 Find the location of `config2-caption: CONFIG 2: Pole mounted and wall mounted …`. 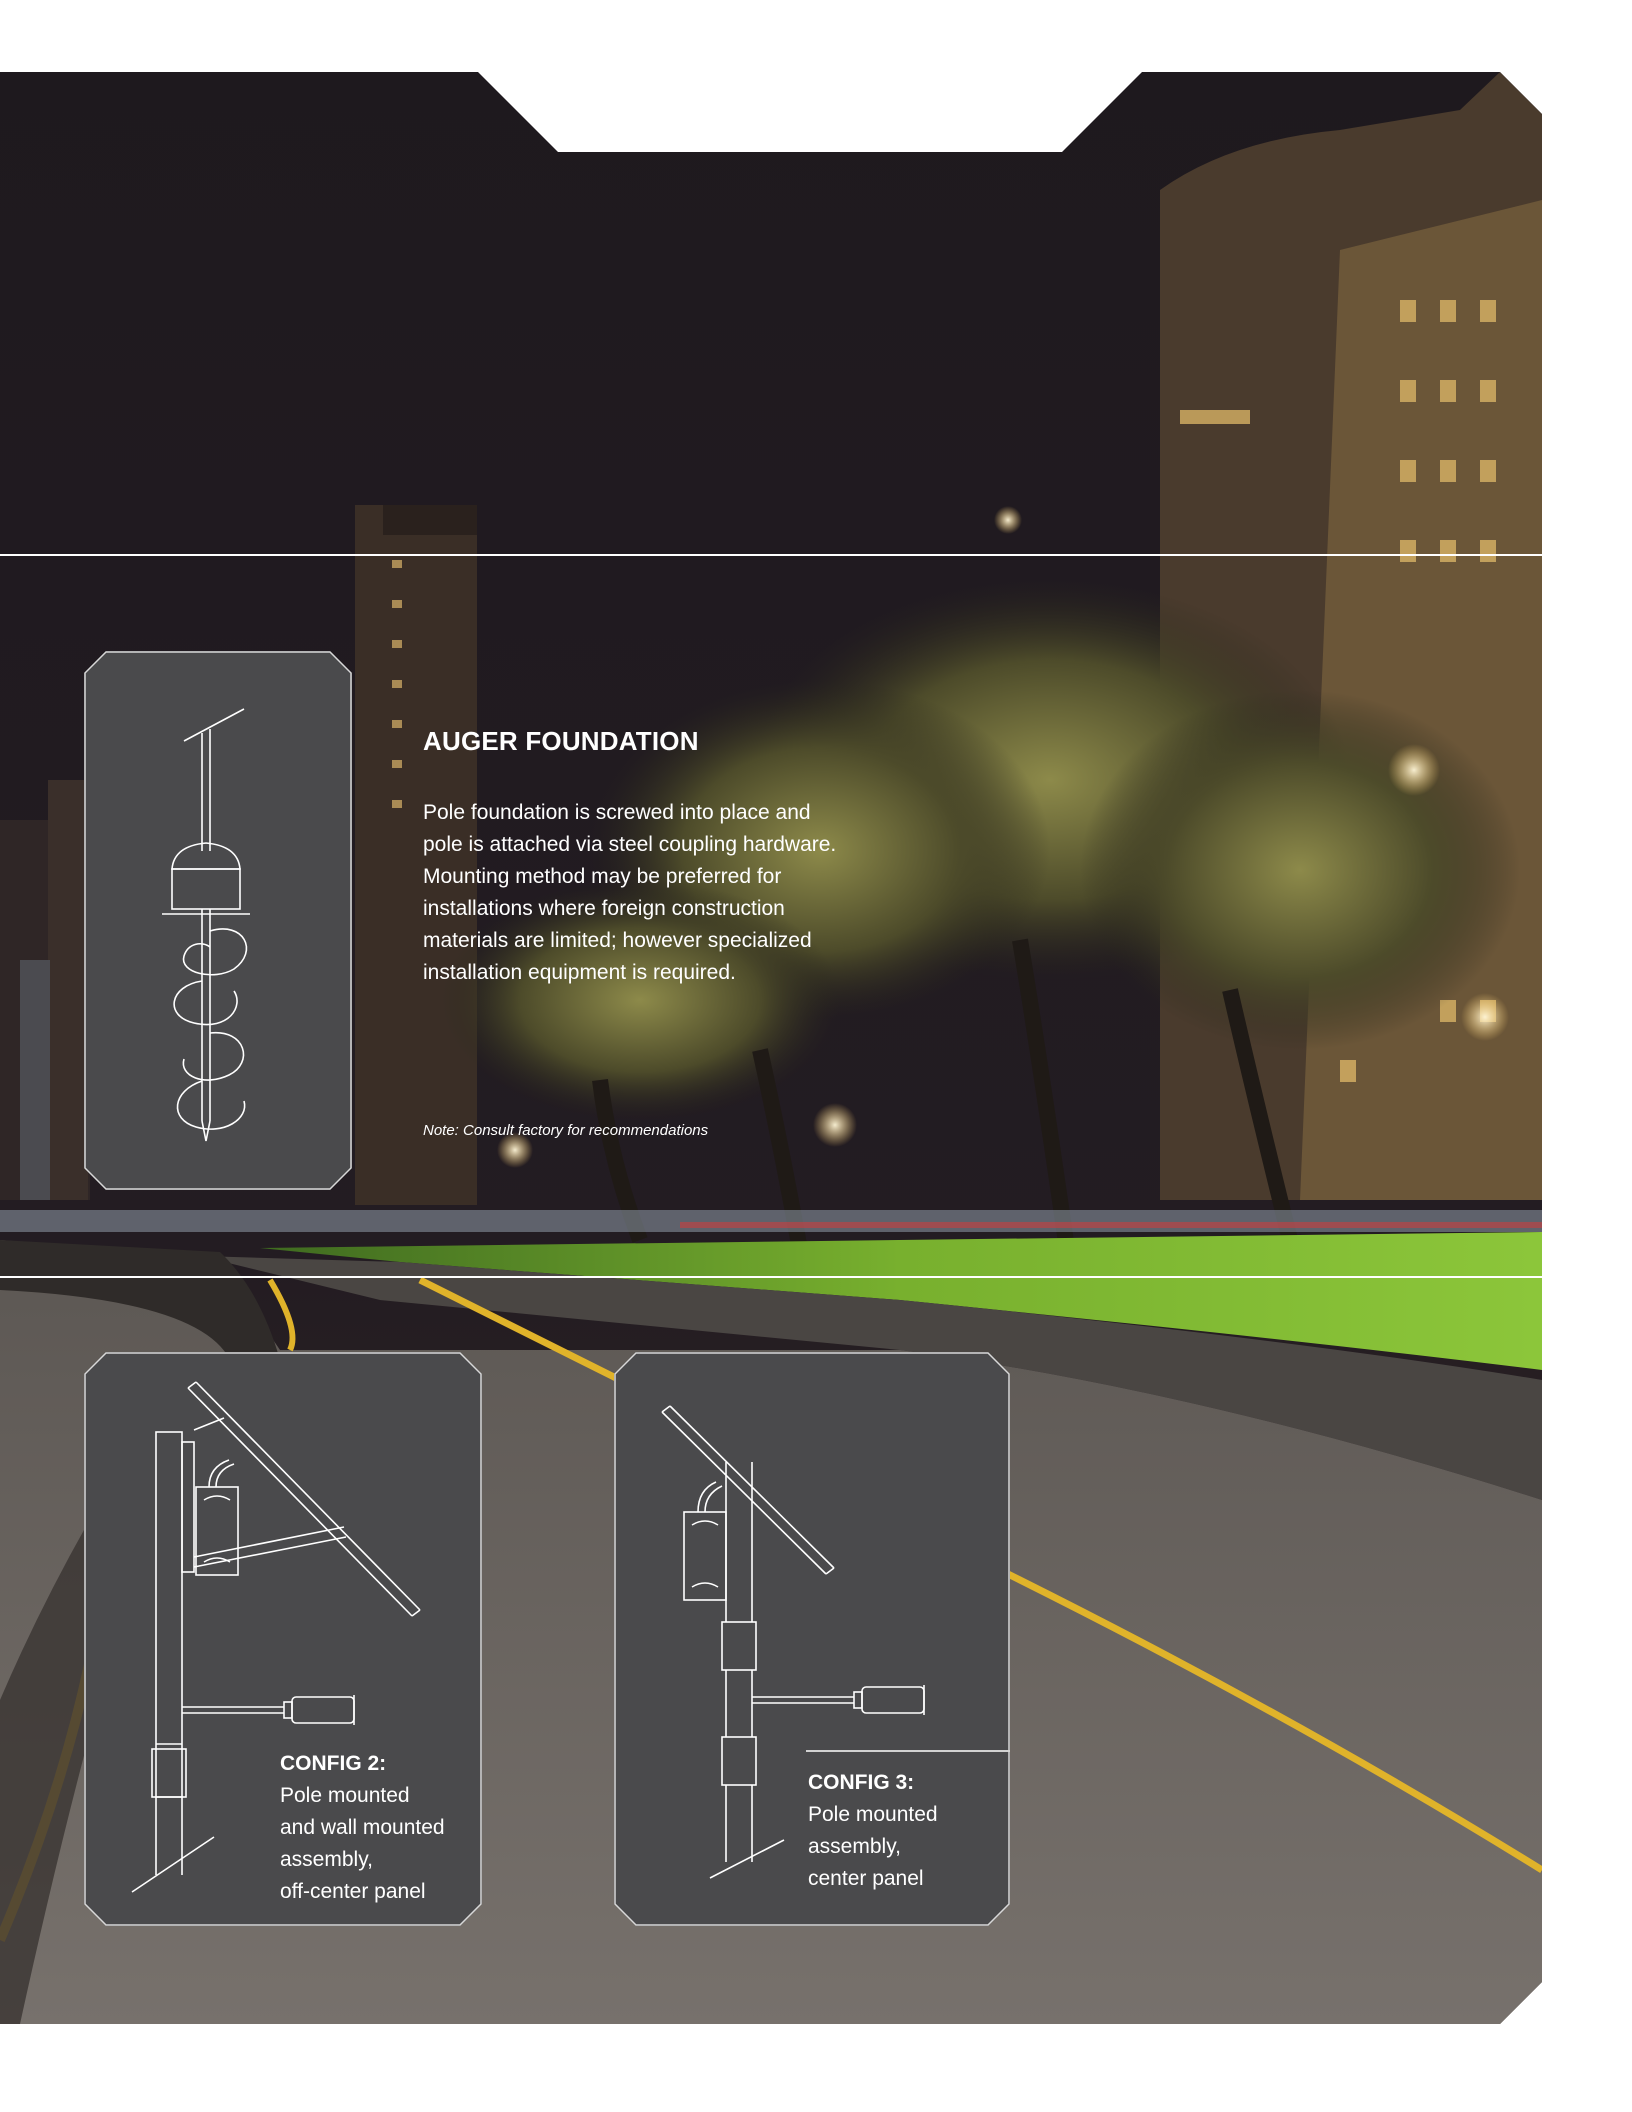

config2-caption: CONFIG 2: Pole mounted and wall mounted … is located at coordinates (362, 1828).